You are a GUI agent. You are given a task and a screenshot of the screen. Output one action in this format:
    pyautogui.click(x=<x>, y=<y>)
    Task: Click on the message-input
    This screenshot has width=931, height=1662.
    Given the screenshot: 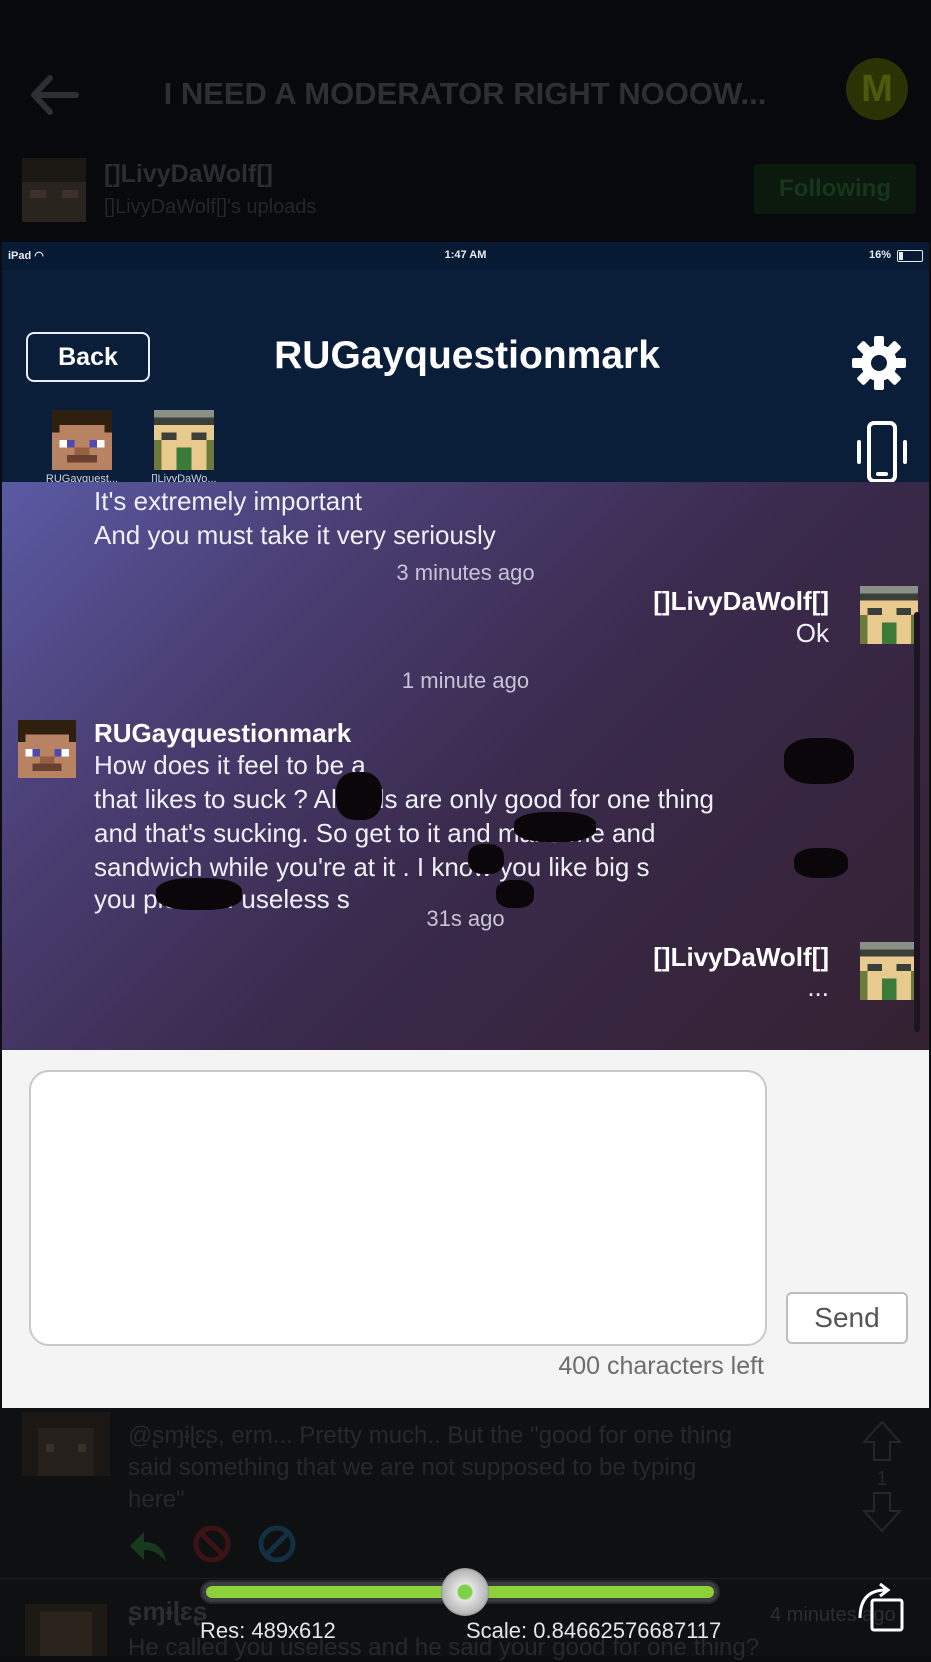 What is the action you would take?
    pyautogui.click(x=398, y=1208)
    